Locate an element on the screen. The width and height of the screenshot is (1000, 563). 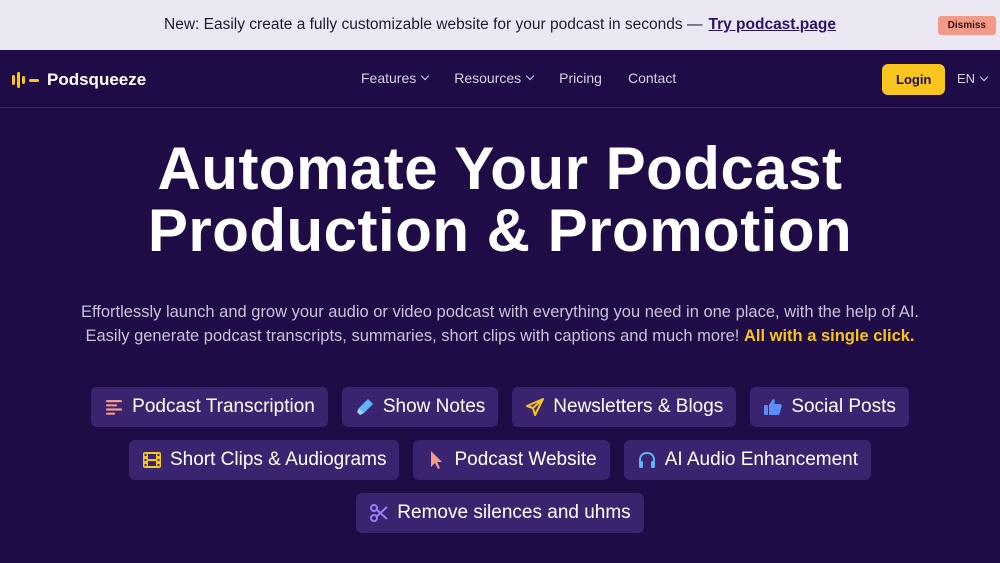
dismiss-button: Dismiss is located at coordinates (966, 25).